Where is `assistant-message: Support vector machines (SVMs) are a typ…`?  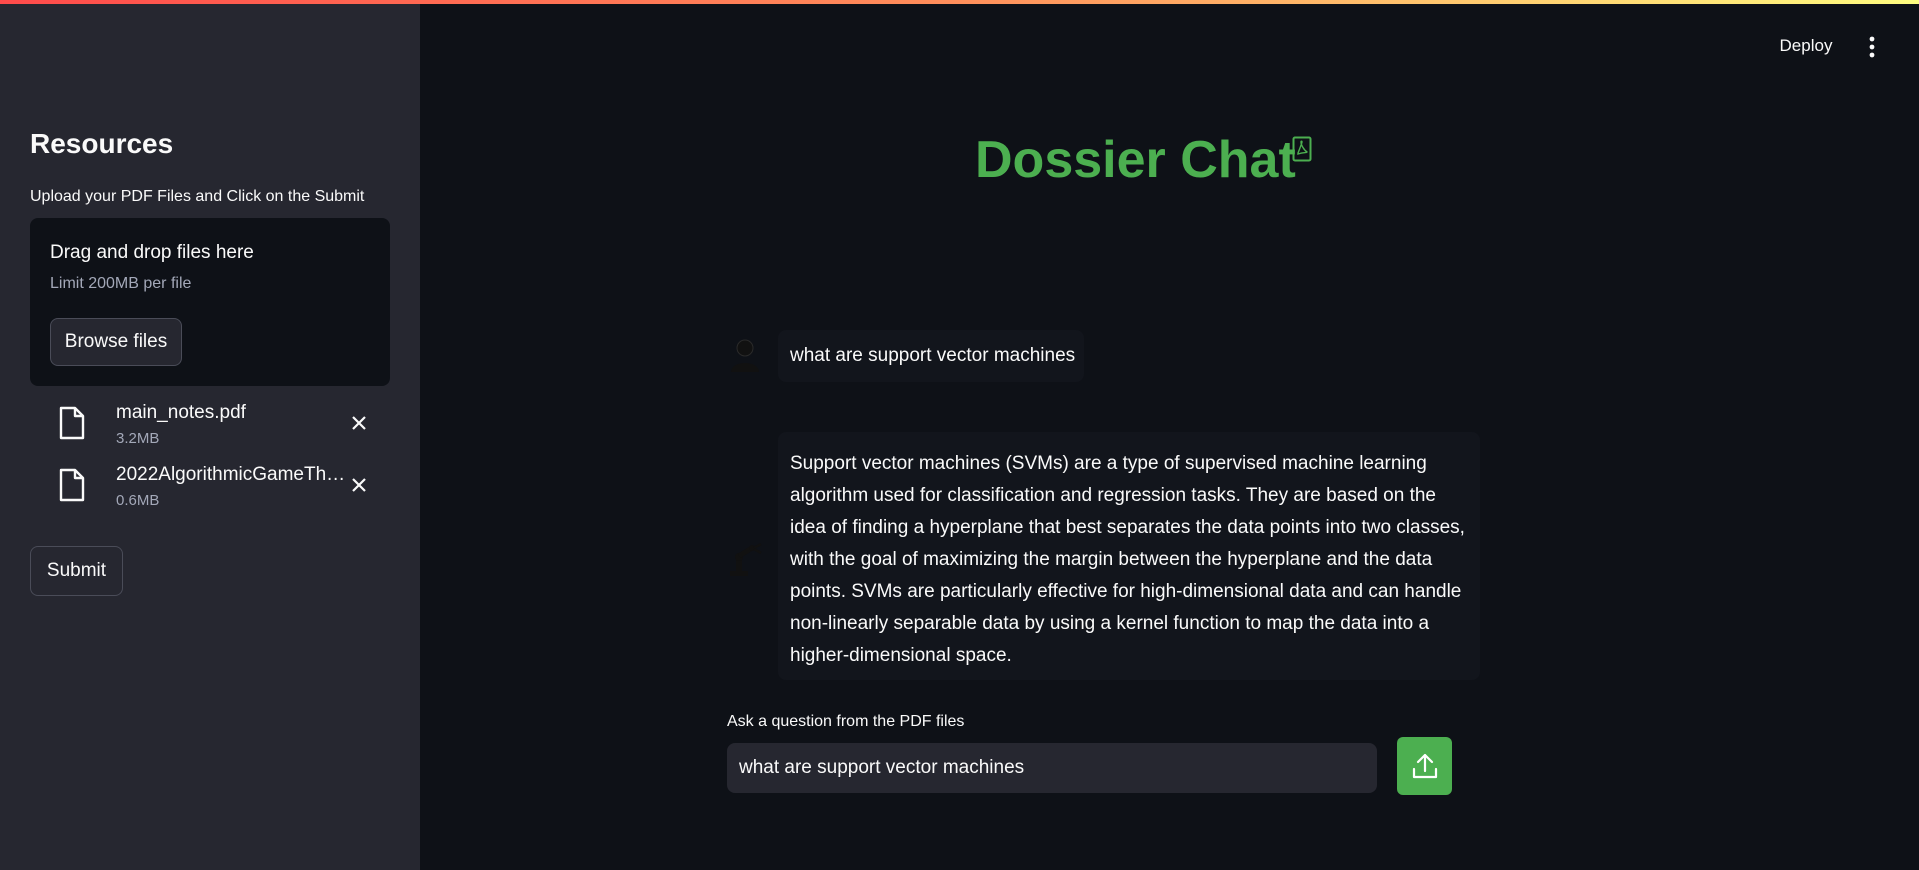 assistant-message: Support vector machines (SVMs) are a typ… is located at coordinates (1129, 556).